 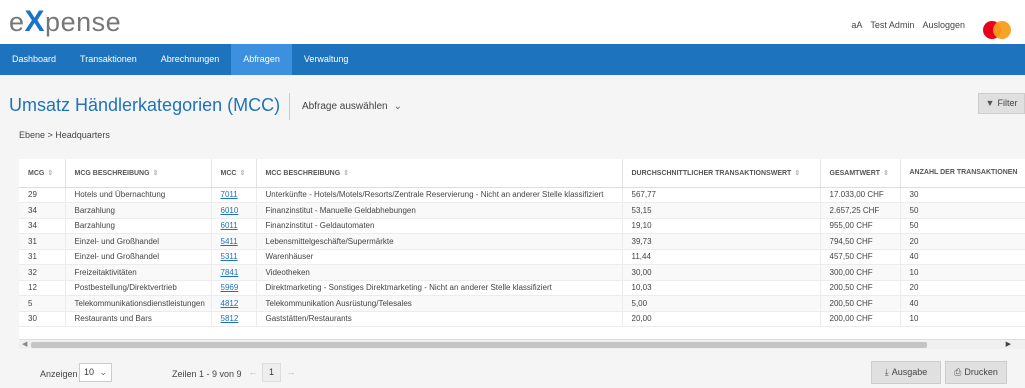 What do you see at coordinates (138, 272) in the screenshot?
I see `cell-mcg-desc: Freizeitaktivitäten` at bounding box center [138, 272].